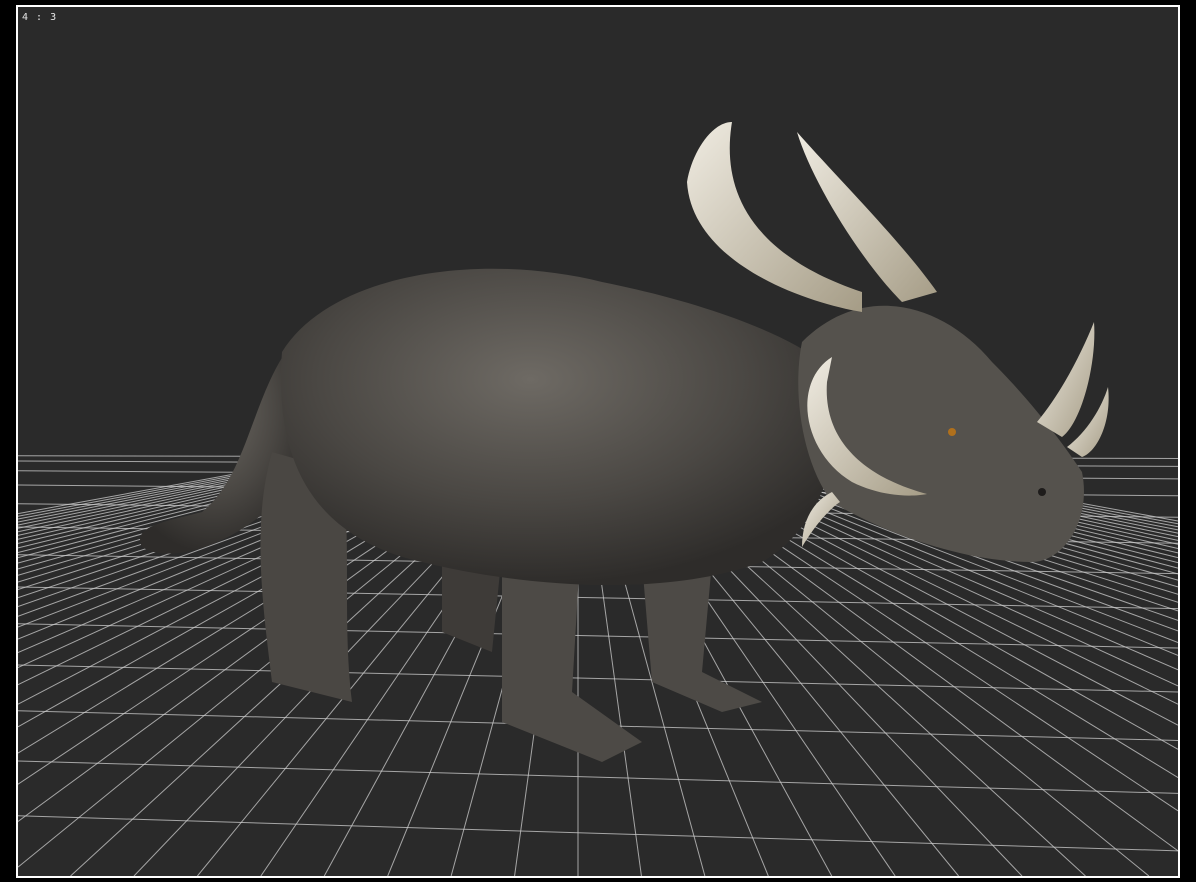 The image size is (1196, 882). I want to click on front-leg, so click(702, 637).